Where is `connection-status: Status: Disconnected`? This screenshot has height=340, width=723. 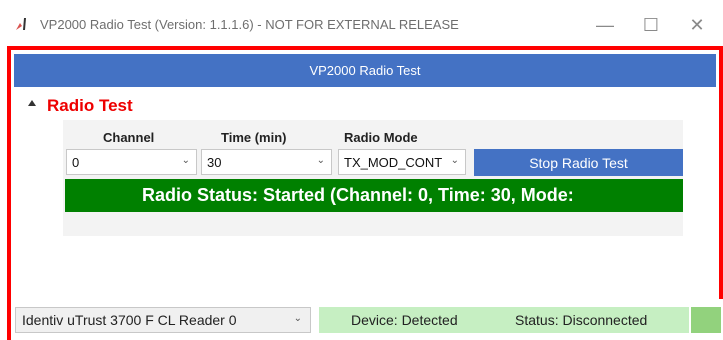 connection-status: Status: Disconnected is located at coordinates (581, 320).